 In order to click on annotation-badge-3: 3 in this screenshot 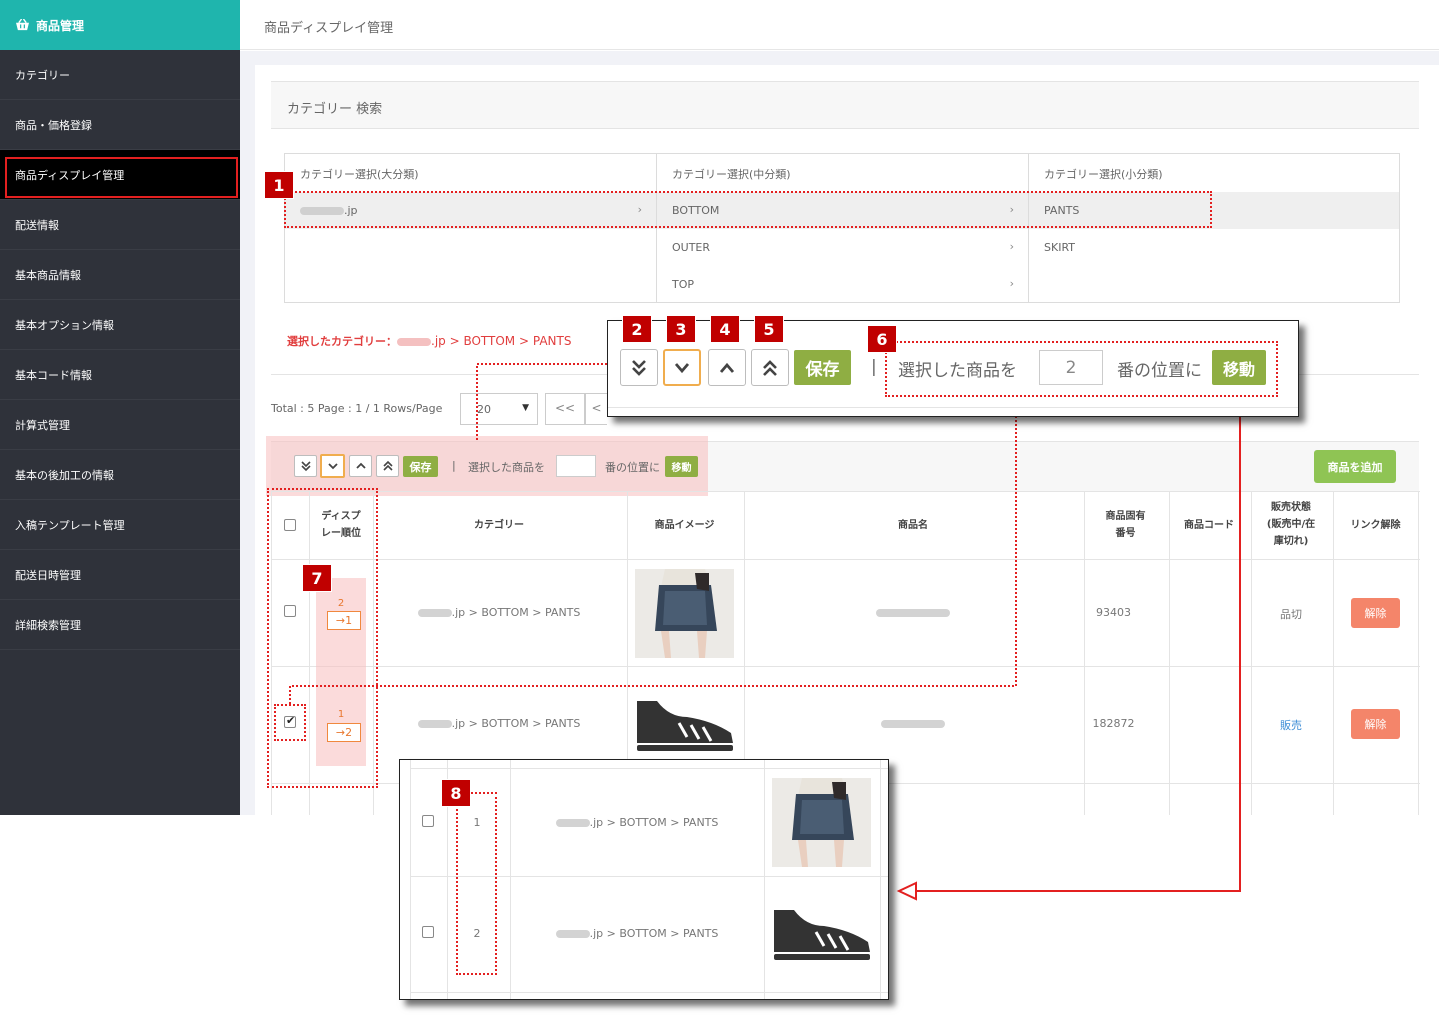, I will do `click(681, 329)`.